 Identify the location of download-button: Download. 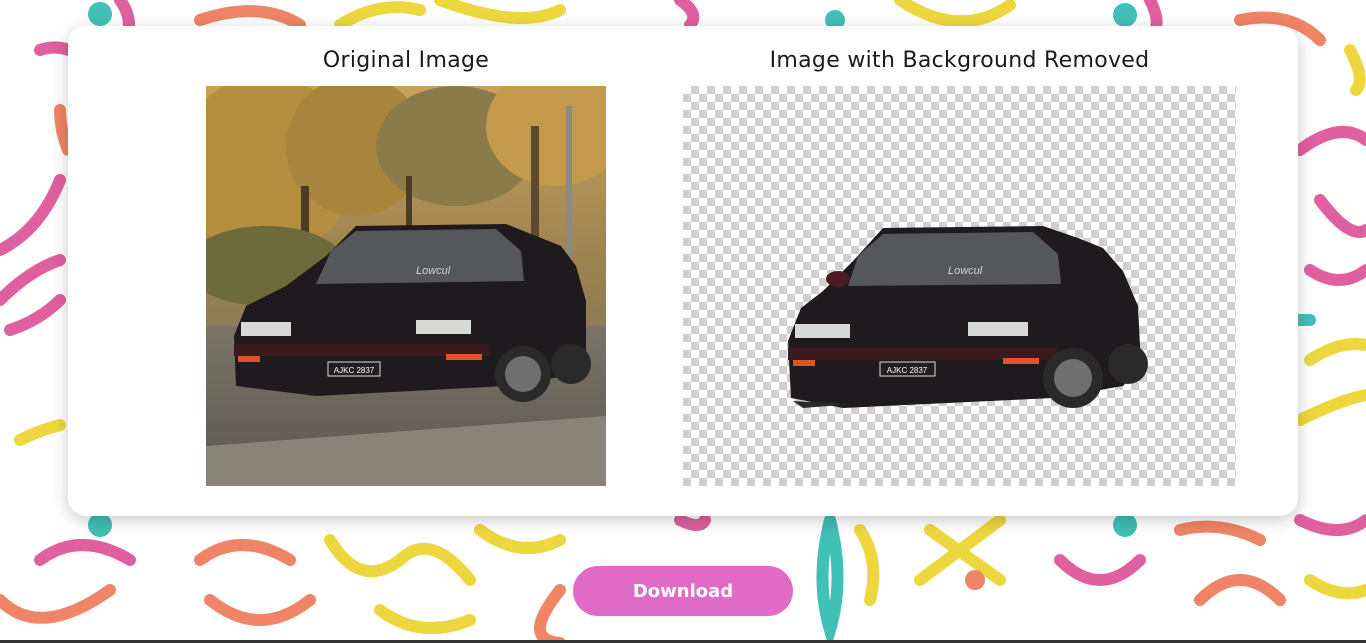
(683, 591).